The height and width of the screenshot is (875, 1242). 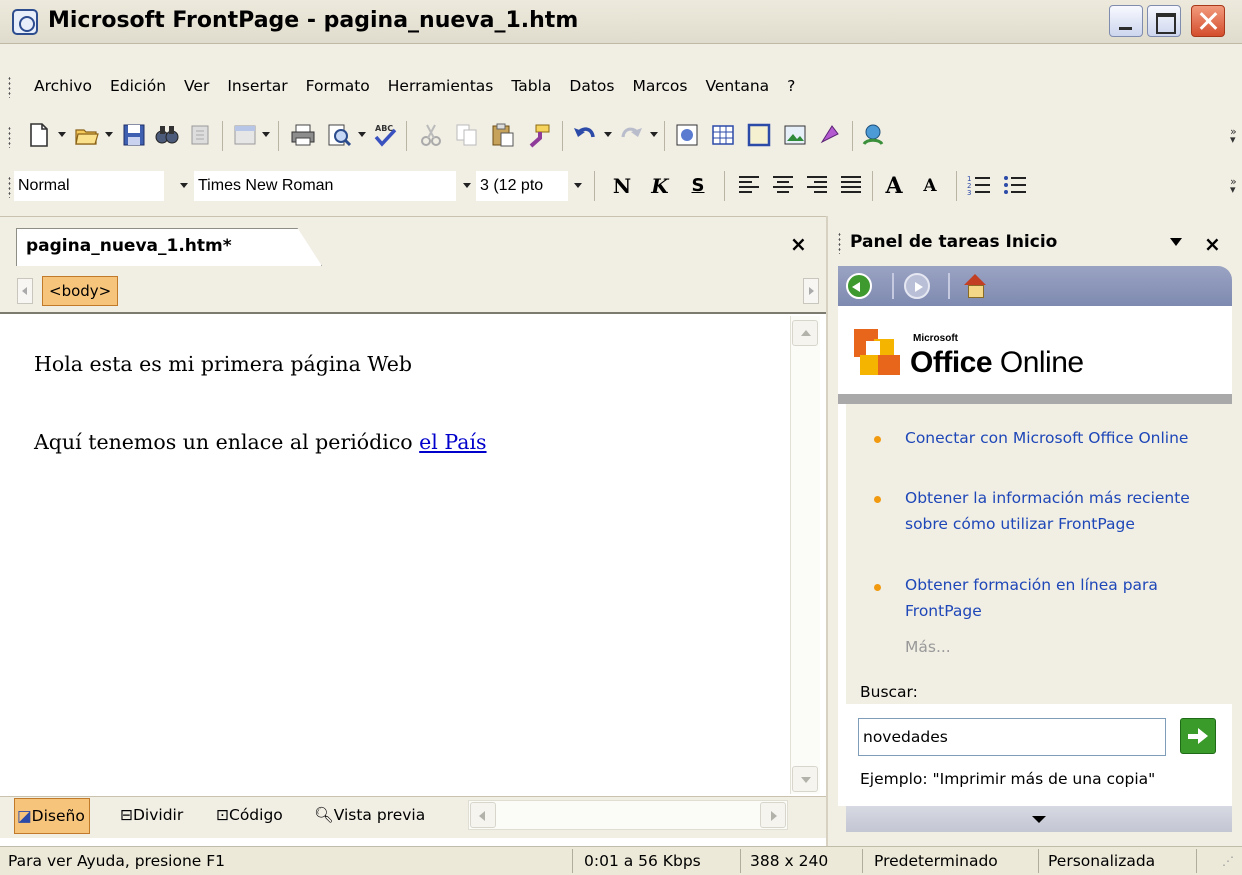 I want to click on view-split-tab: ⊟Dividir, so click(x=151, y=816).